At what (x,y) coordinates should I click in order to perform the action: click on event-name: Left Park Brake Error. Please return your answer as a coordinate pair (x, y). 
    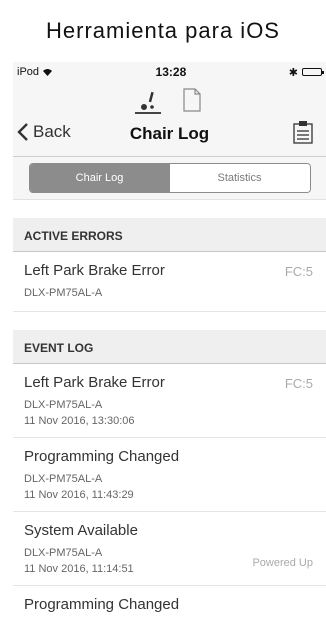
    Looking at the image, I should click on (94, 382).